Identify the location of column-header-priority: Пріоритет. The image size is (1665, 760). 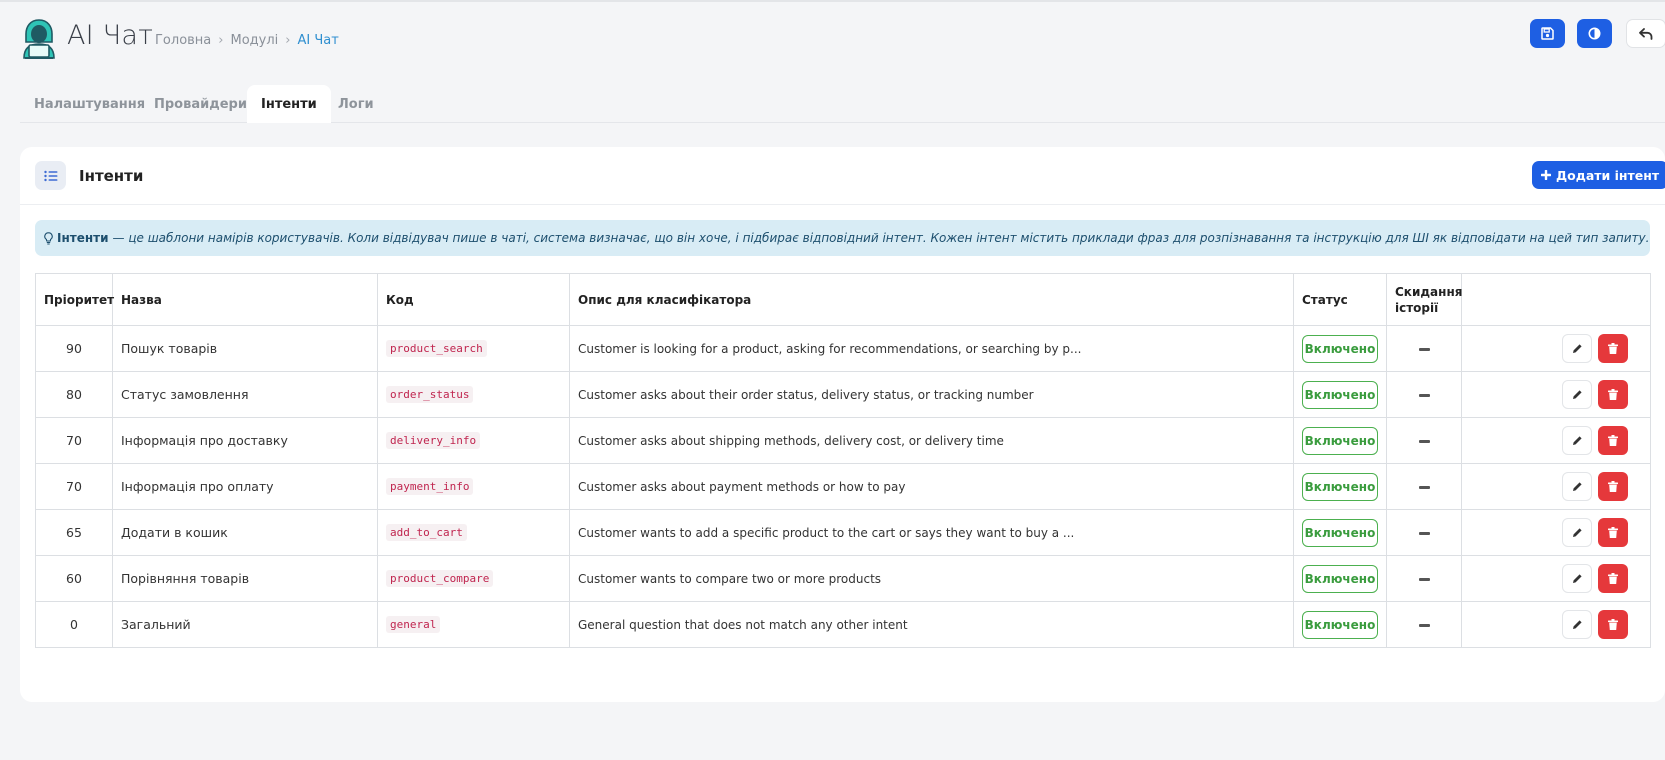
(74, 299).